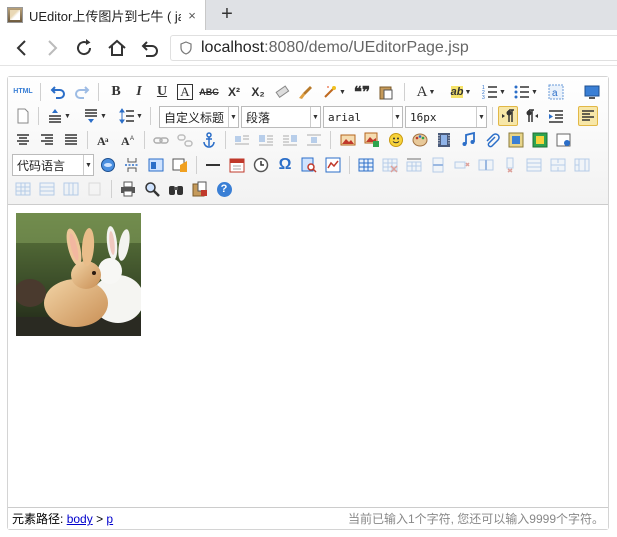 The image size is (617, 537). I want to click on word-image-button, so click(333, 165).